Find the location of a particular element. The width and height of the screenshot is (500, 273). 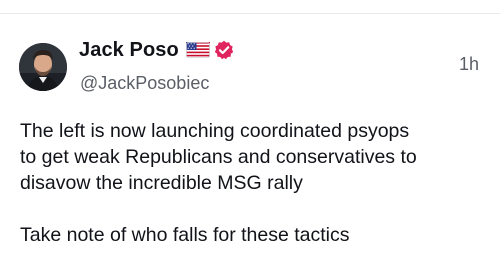

post-body-line: Take note of who falls for these tactics is located at coordinates (185, 235).